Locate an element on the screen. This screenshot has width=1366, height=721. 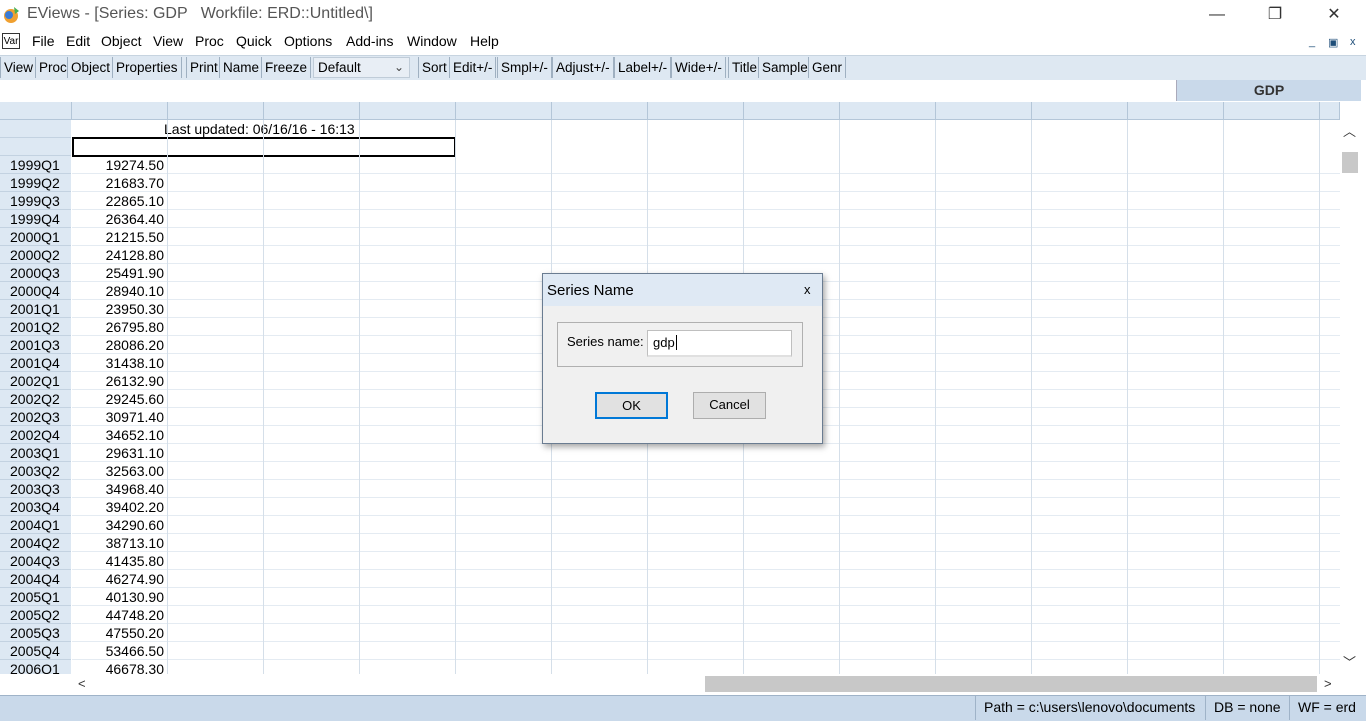
sample-button: Sample is located at coordinates (785, 67).